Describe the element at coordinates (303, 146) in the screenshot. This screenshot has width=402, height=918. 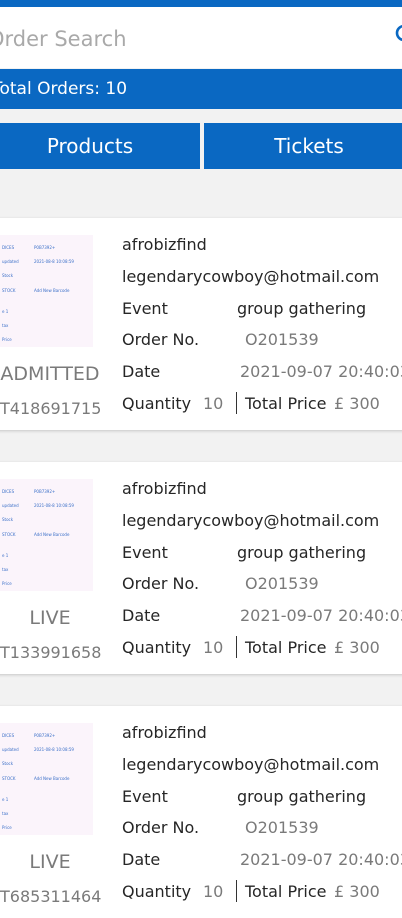
I see `tab-tickets: Tickets` at that location.